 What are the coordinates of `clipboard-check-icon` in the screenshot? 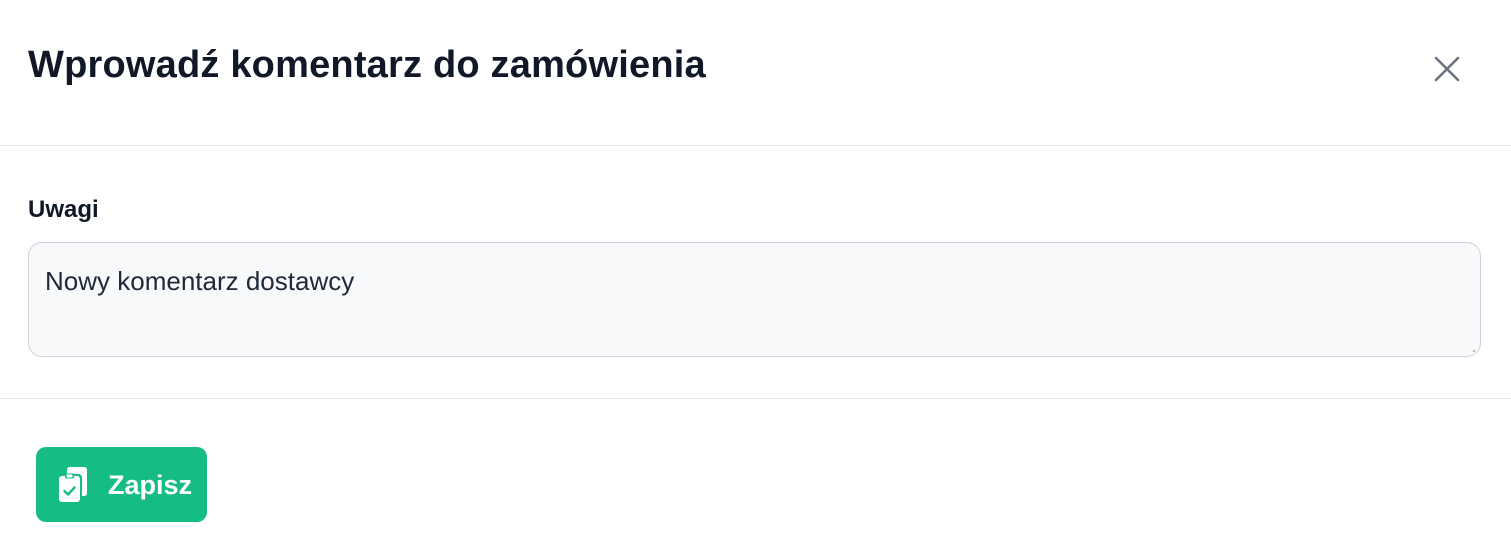 It's located at (73, 484).